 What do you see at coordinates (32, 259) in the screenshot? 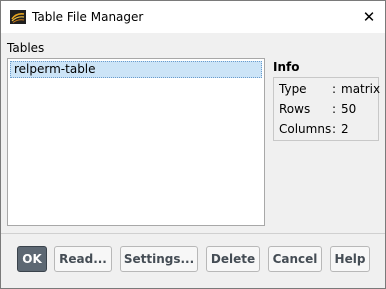
I see `ok-button: OK` at bounding box center [32, 259].